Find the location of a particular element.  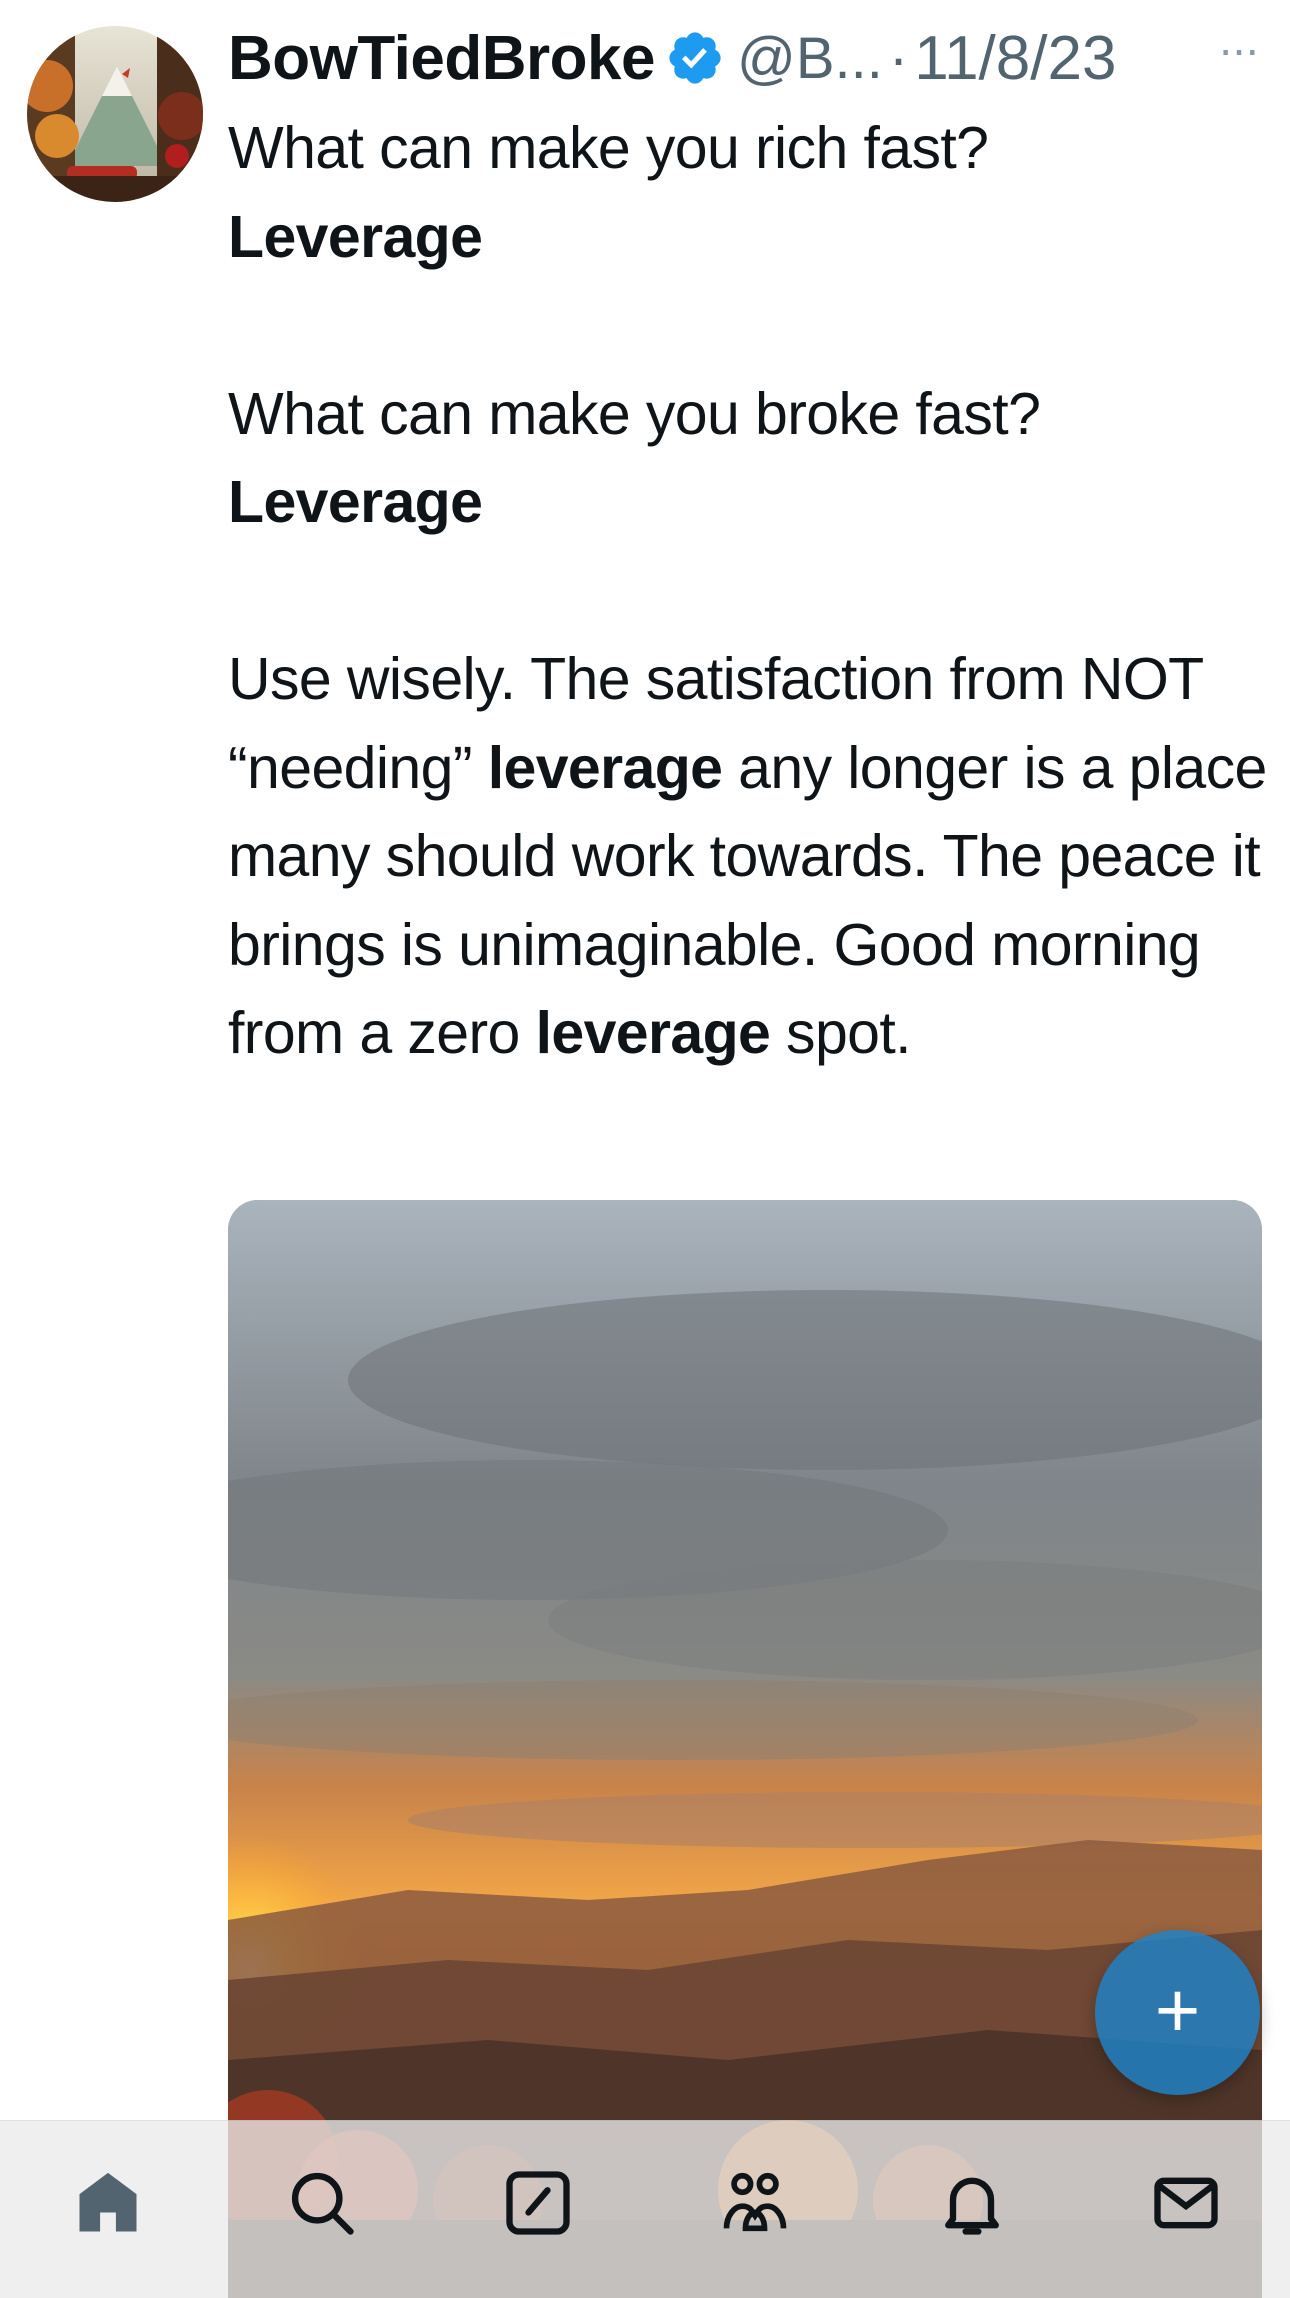

bottom-tab-bar is located at coordinates (645, 2209).